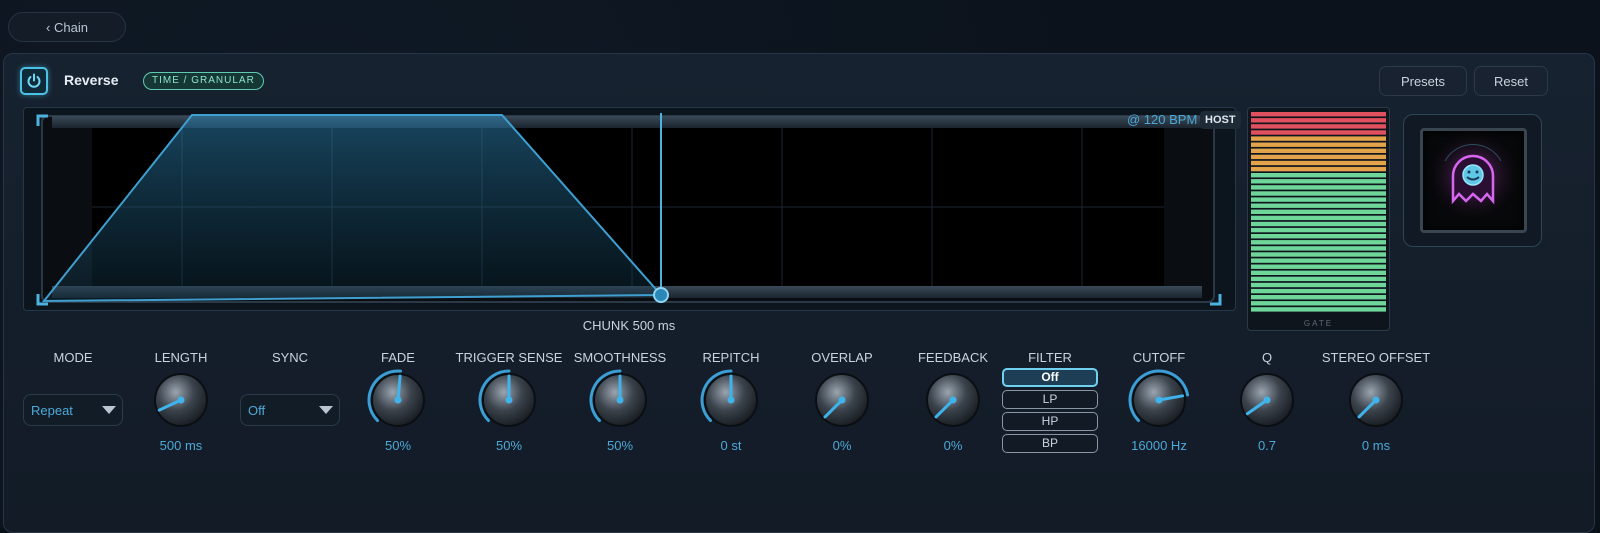  Describe the element at coordinates (1162, 119) in the screenshot. I see `tempo-label: @ 120 BPM` at that location.